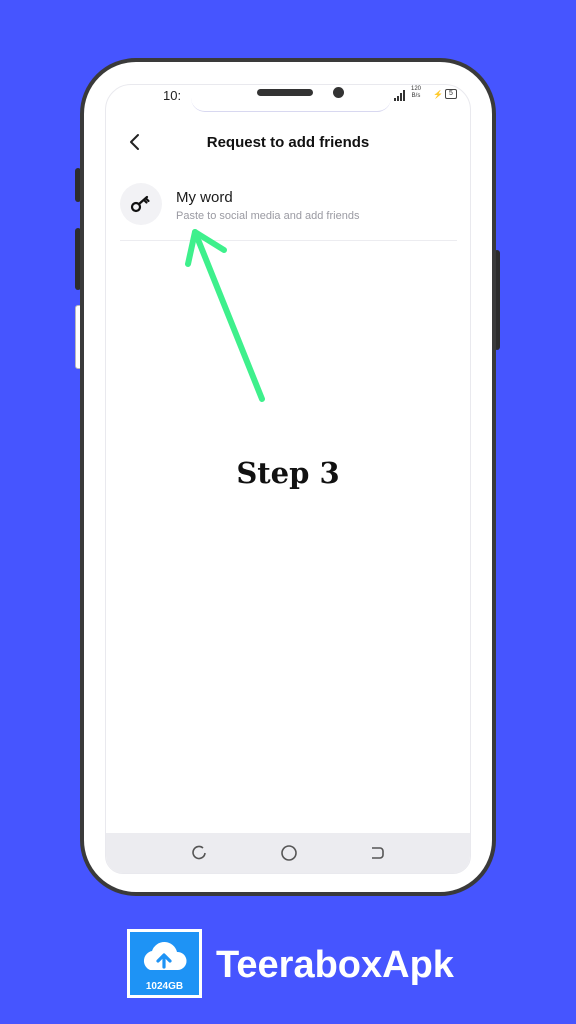  Describe the element at coordinates (204, 197) in the screenshot. I see `my-word-title: My word` at that location.